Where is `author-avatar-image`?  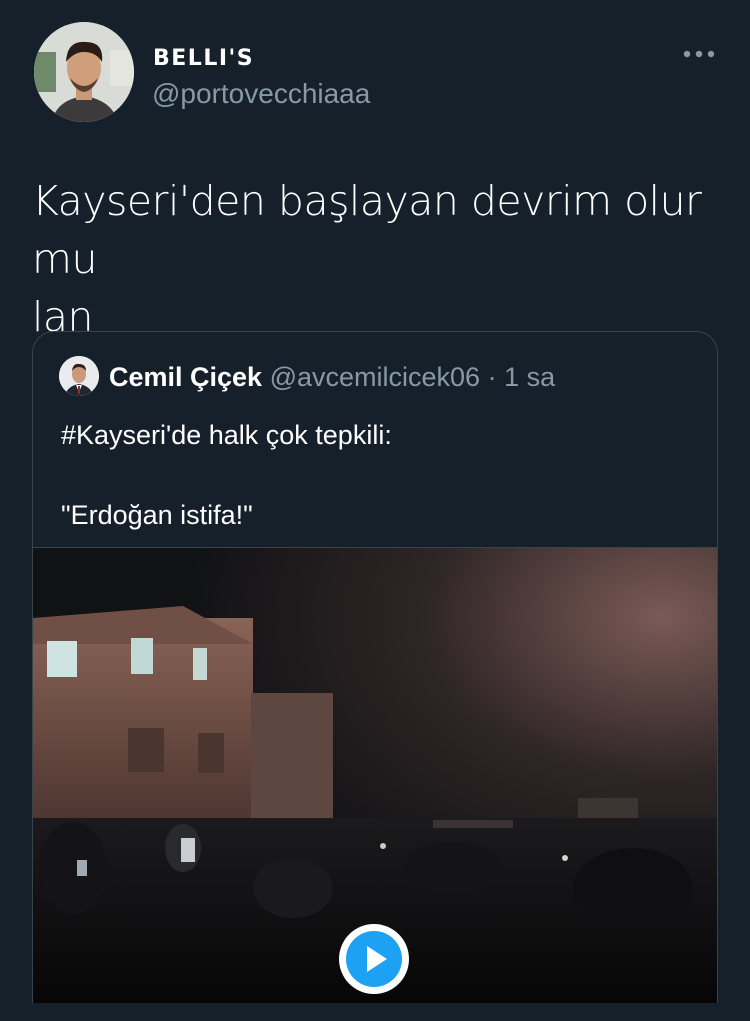 author-avatar-image is located at coordinates (84, 72).